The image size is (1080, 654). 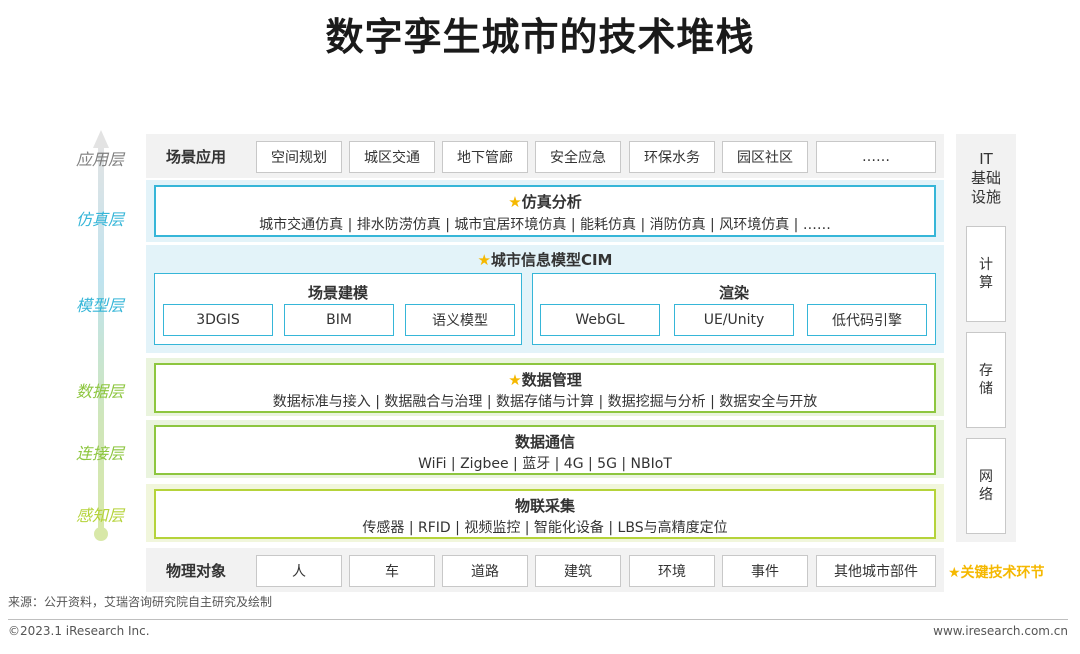 What do you see at coordinates (672, 157) in the screenshot?
I see `app-item-environment-water: 环保水务` at bounding box center [672, 157].